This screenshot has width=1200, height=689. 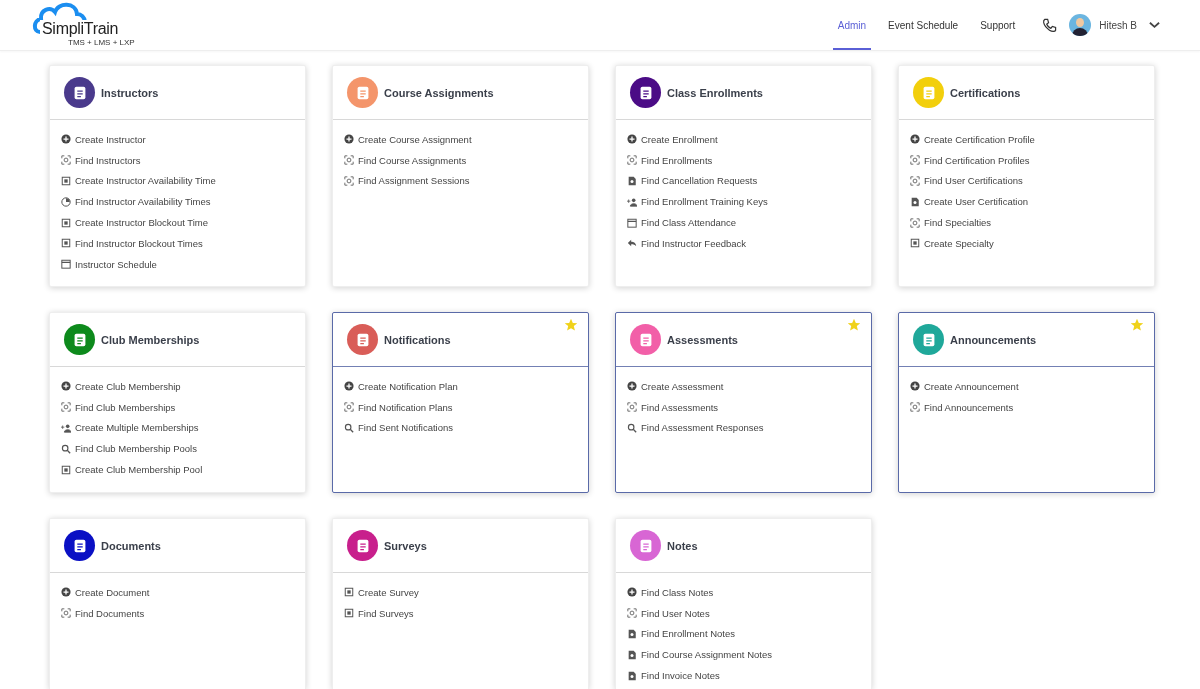 I want to click on menu-link: Create Specialty, so click(x=959, y=243).